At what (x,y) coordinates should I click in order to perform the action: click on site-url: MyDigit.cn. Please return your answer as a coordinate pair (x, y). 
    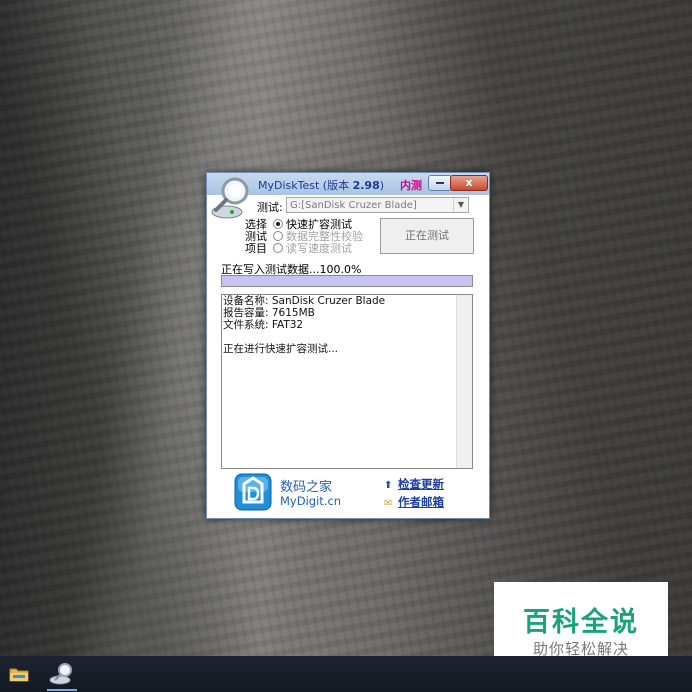
    Looking at the image, I should click on (310, 501).